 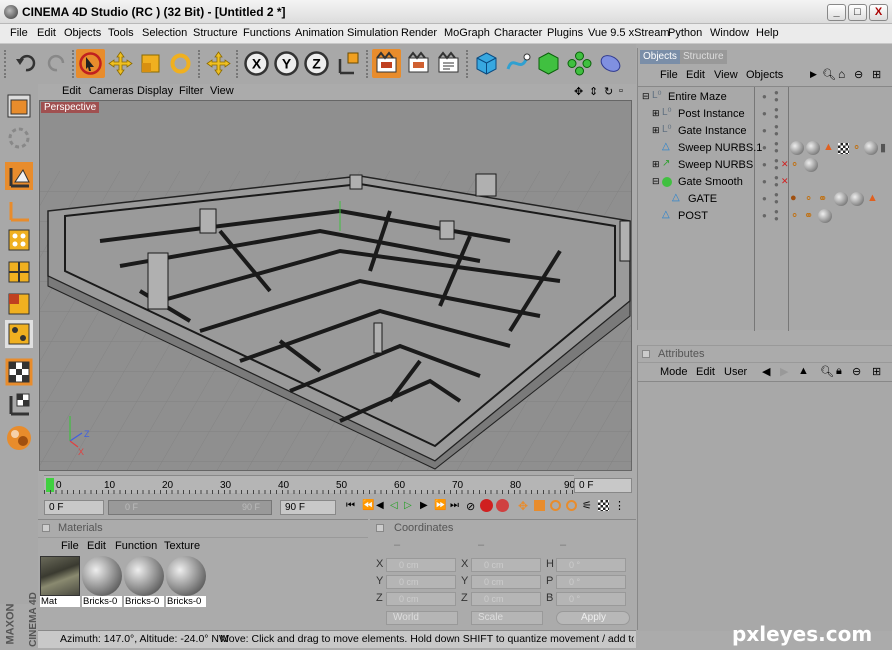 I want to click on apply-button: Apply, so click(x=593, y=618).